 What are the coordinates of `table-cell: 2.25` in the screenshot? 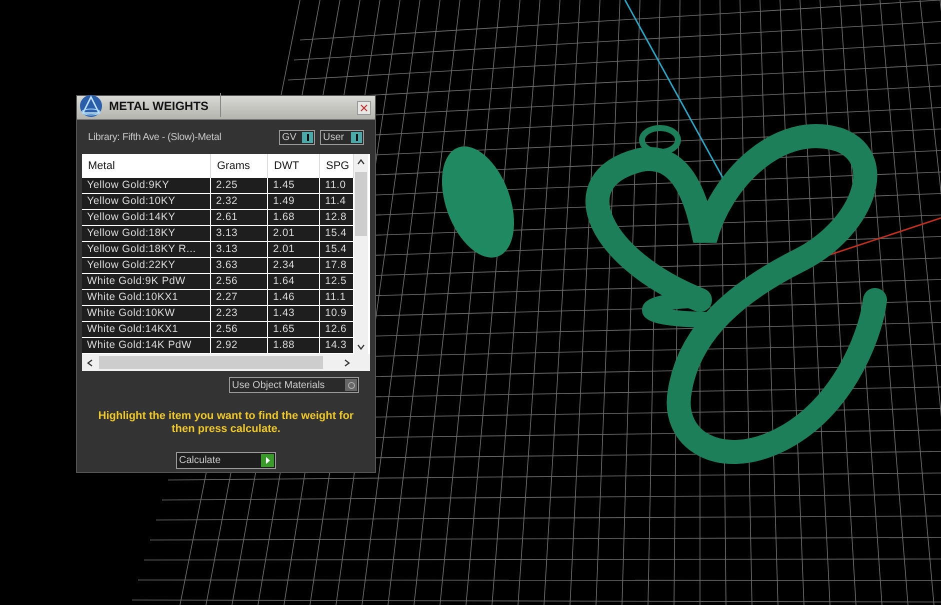 It's located at (239, 185).